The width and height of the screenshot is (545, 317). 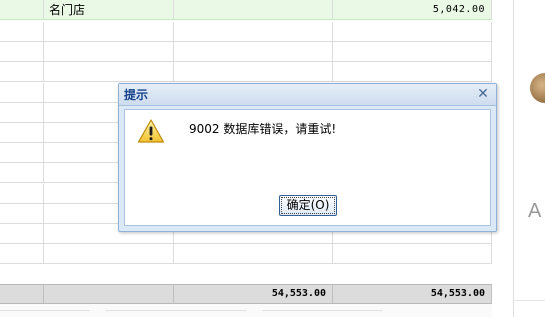 I want to click on totals-row: 54,553.00 54,553.00, so click(x=246, y=294).